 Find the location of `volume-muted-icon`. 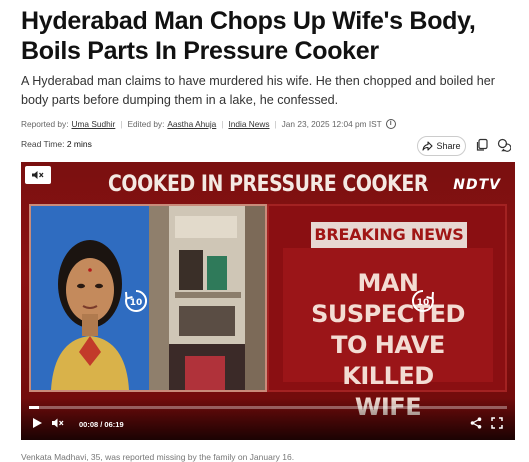

volume-muted-icon is located at coordinates (58, 423).